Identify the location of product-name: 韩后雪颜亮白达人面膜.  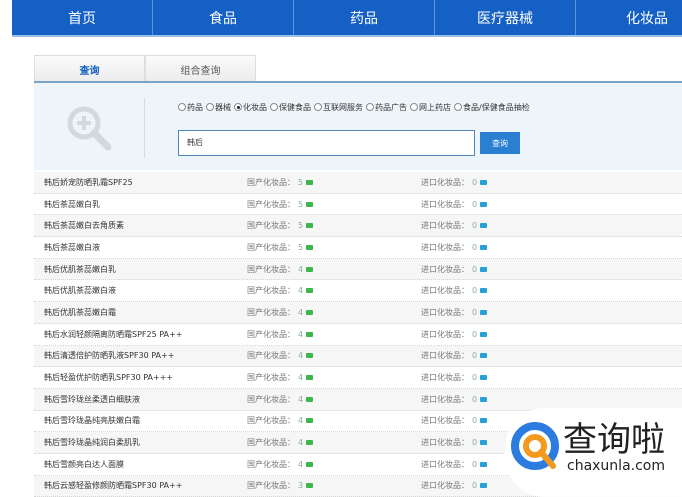
(140, 464).